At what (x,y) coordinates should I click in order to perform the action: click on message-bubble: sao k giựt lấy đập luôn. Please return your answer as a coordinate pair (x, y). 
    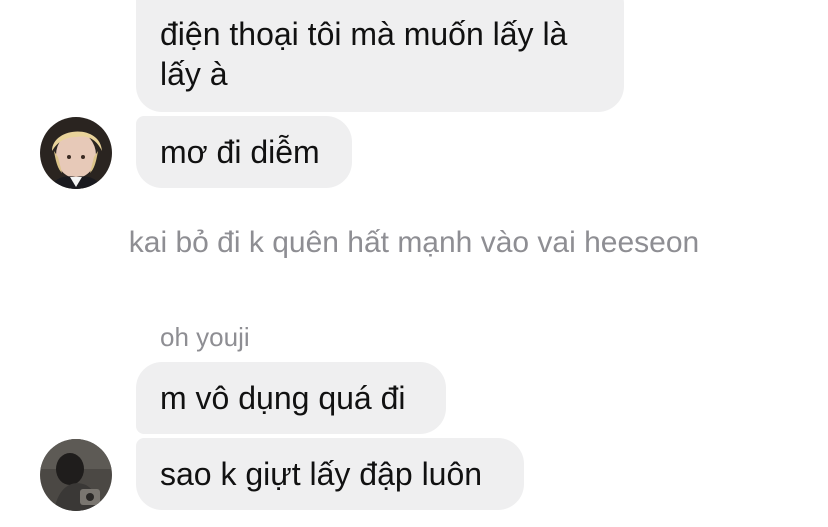
    Looking at the image, I should click on (330, 474).